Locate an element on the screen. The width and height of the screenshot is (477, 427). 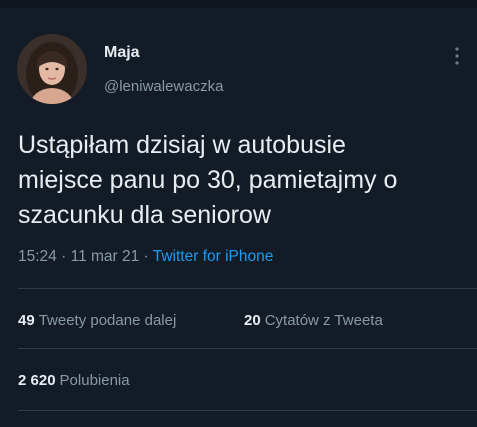
avatar is located at coordinates (52, 69).